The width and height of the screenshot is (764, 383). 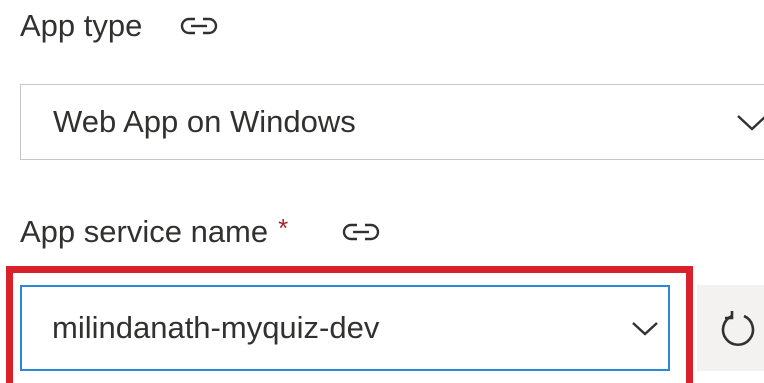 I want to click on app-type-label-row: App type, so click(x=120, y=26).